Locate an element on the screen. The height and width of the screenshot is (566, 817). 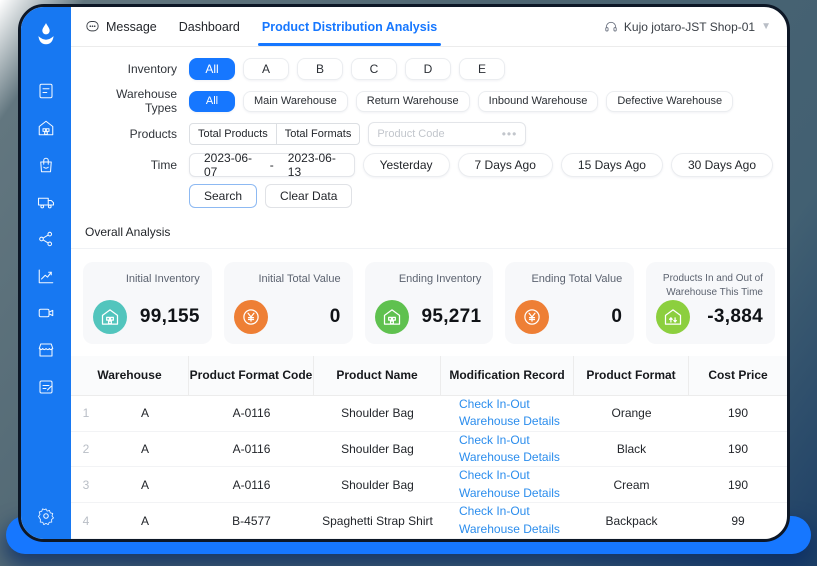
date-to: 2023-06-13 is located at coordinates (311, 165).